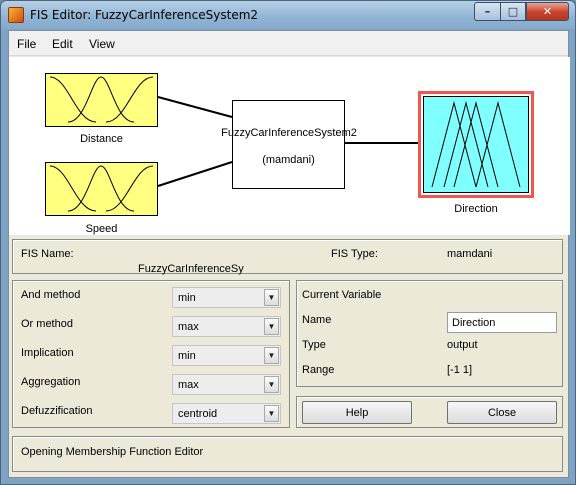 This screenshot has height=485, width=576. What do you see at coordinates (112, 452) in the screenshot?
I see `status-text: Opening Membership Function Editor` at bounding box center [112, 452].